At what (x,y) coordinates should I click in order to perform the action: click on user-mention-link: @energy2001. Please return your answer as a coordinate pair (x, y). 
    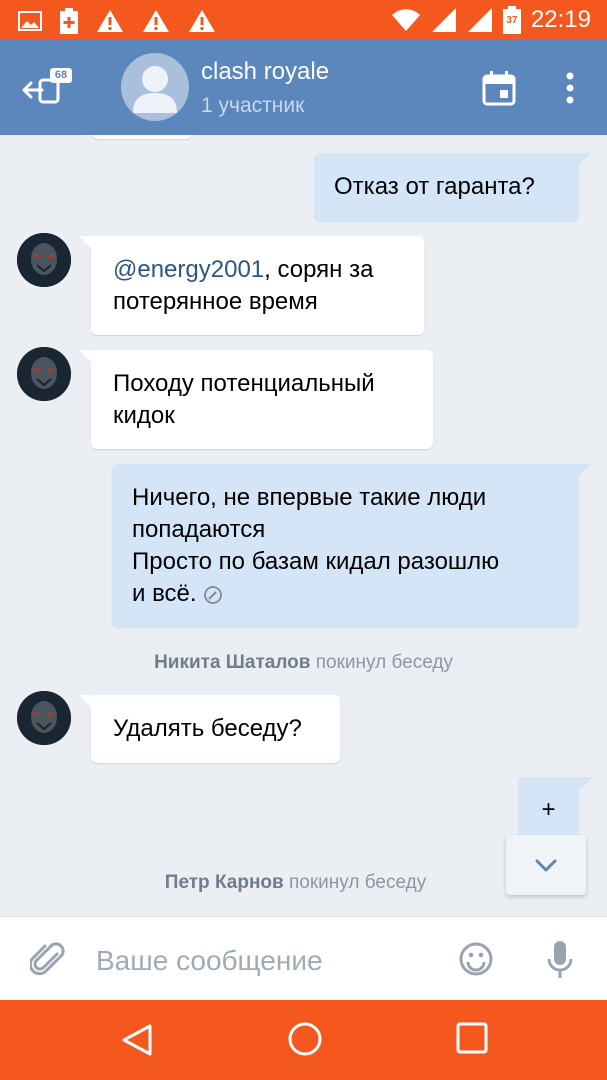
    Looking at the image, I should click on (188, 269).